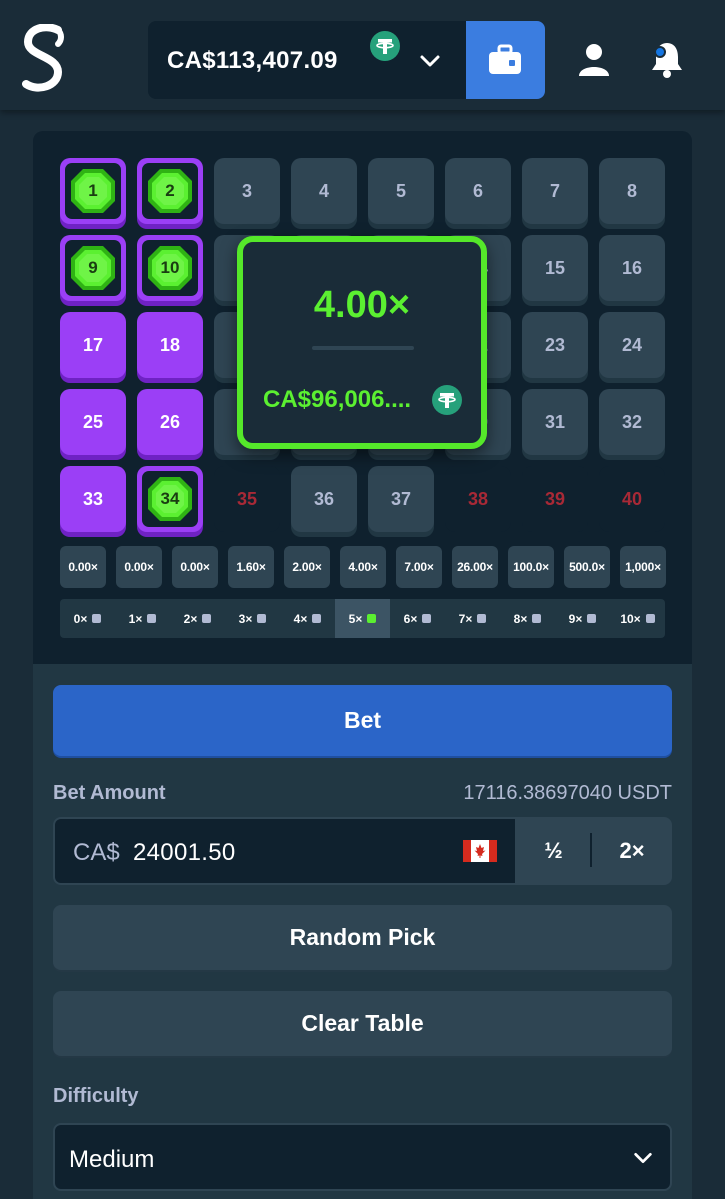 This screenshot has width=725, height=1199. I want to click on keno-tile: 5, so click(401, 191).